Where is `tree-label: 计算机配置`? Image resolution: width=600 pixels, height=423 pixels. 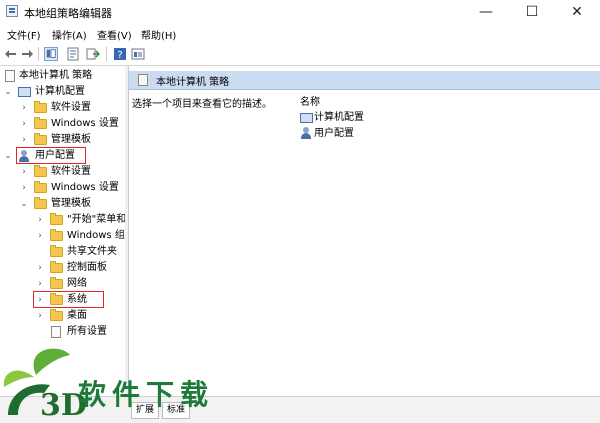
tree-label: 计算机配置 is located at coordinates (60, 91).